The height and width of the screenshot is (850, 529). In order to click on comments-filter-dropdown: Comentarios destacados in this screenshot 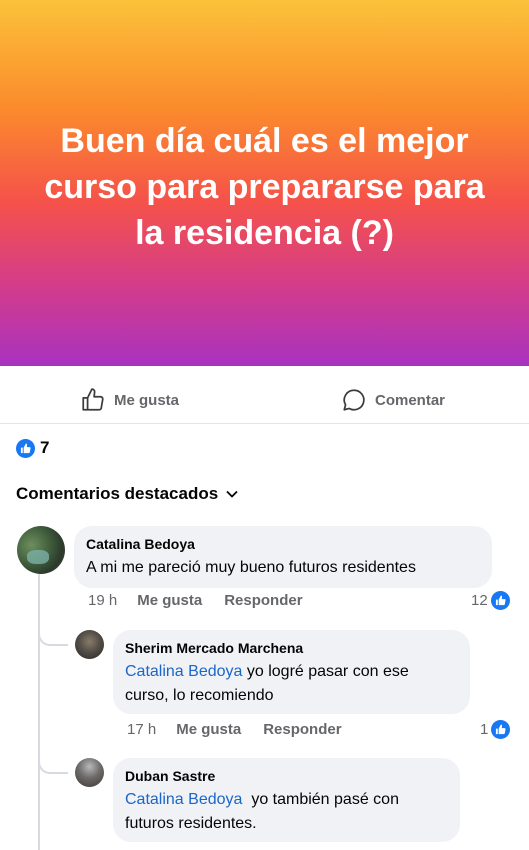, I will do `click(127, 494)`.